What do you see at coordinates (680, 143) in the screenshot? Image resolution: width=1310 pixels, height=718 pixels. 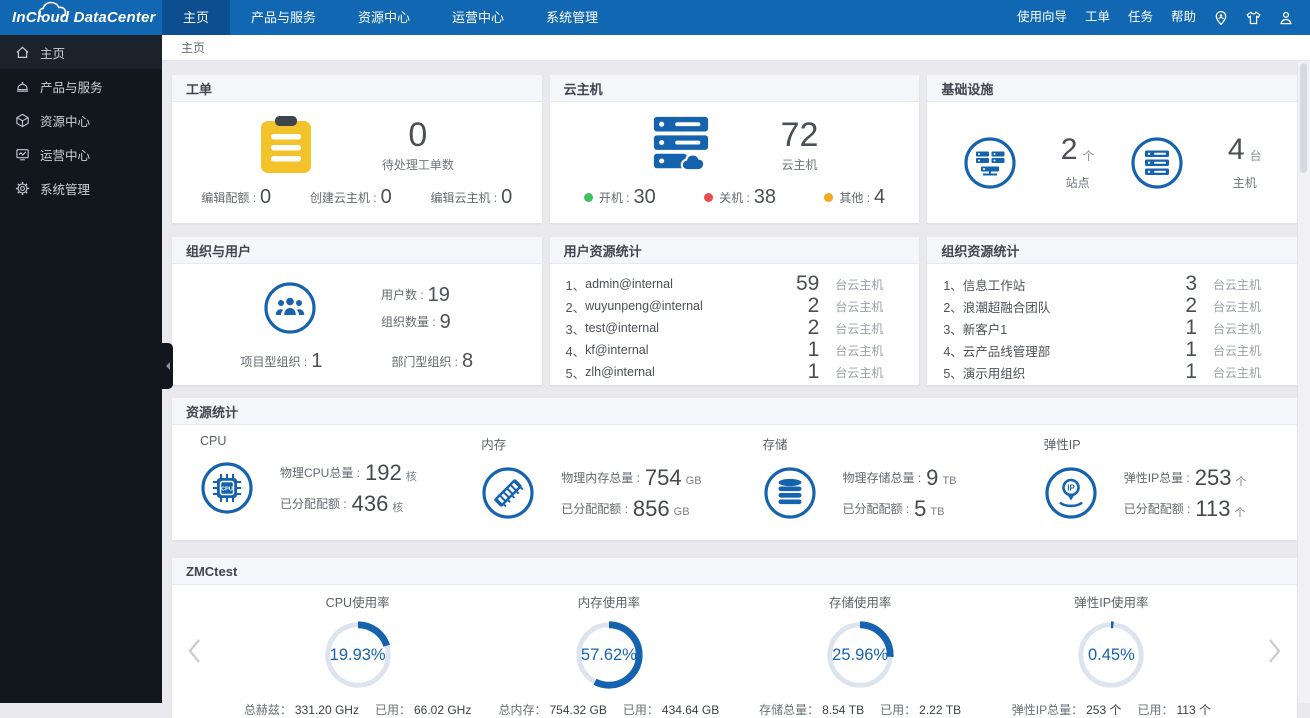 I see `cloud-server-icon` at bounding box center [680, 143].